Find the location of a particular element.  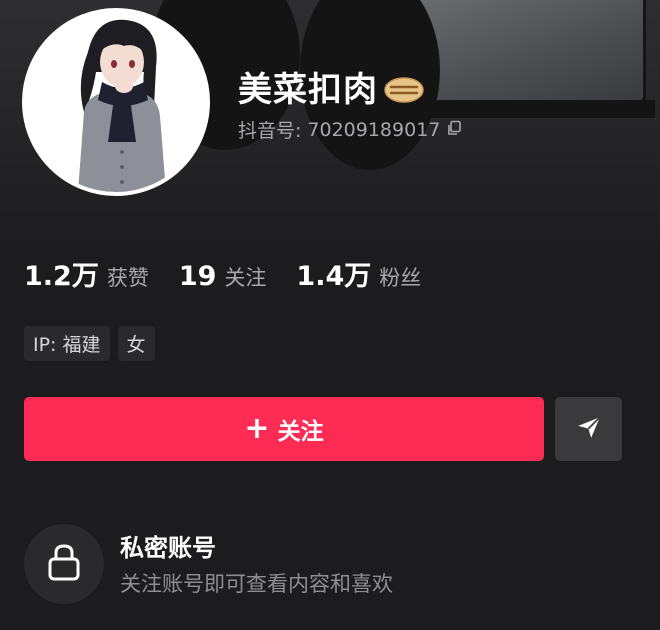

stat-likes-value: 1.2万 is located at coordinates (61, 276).